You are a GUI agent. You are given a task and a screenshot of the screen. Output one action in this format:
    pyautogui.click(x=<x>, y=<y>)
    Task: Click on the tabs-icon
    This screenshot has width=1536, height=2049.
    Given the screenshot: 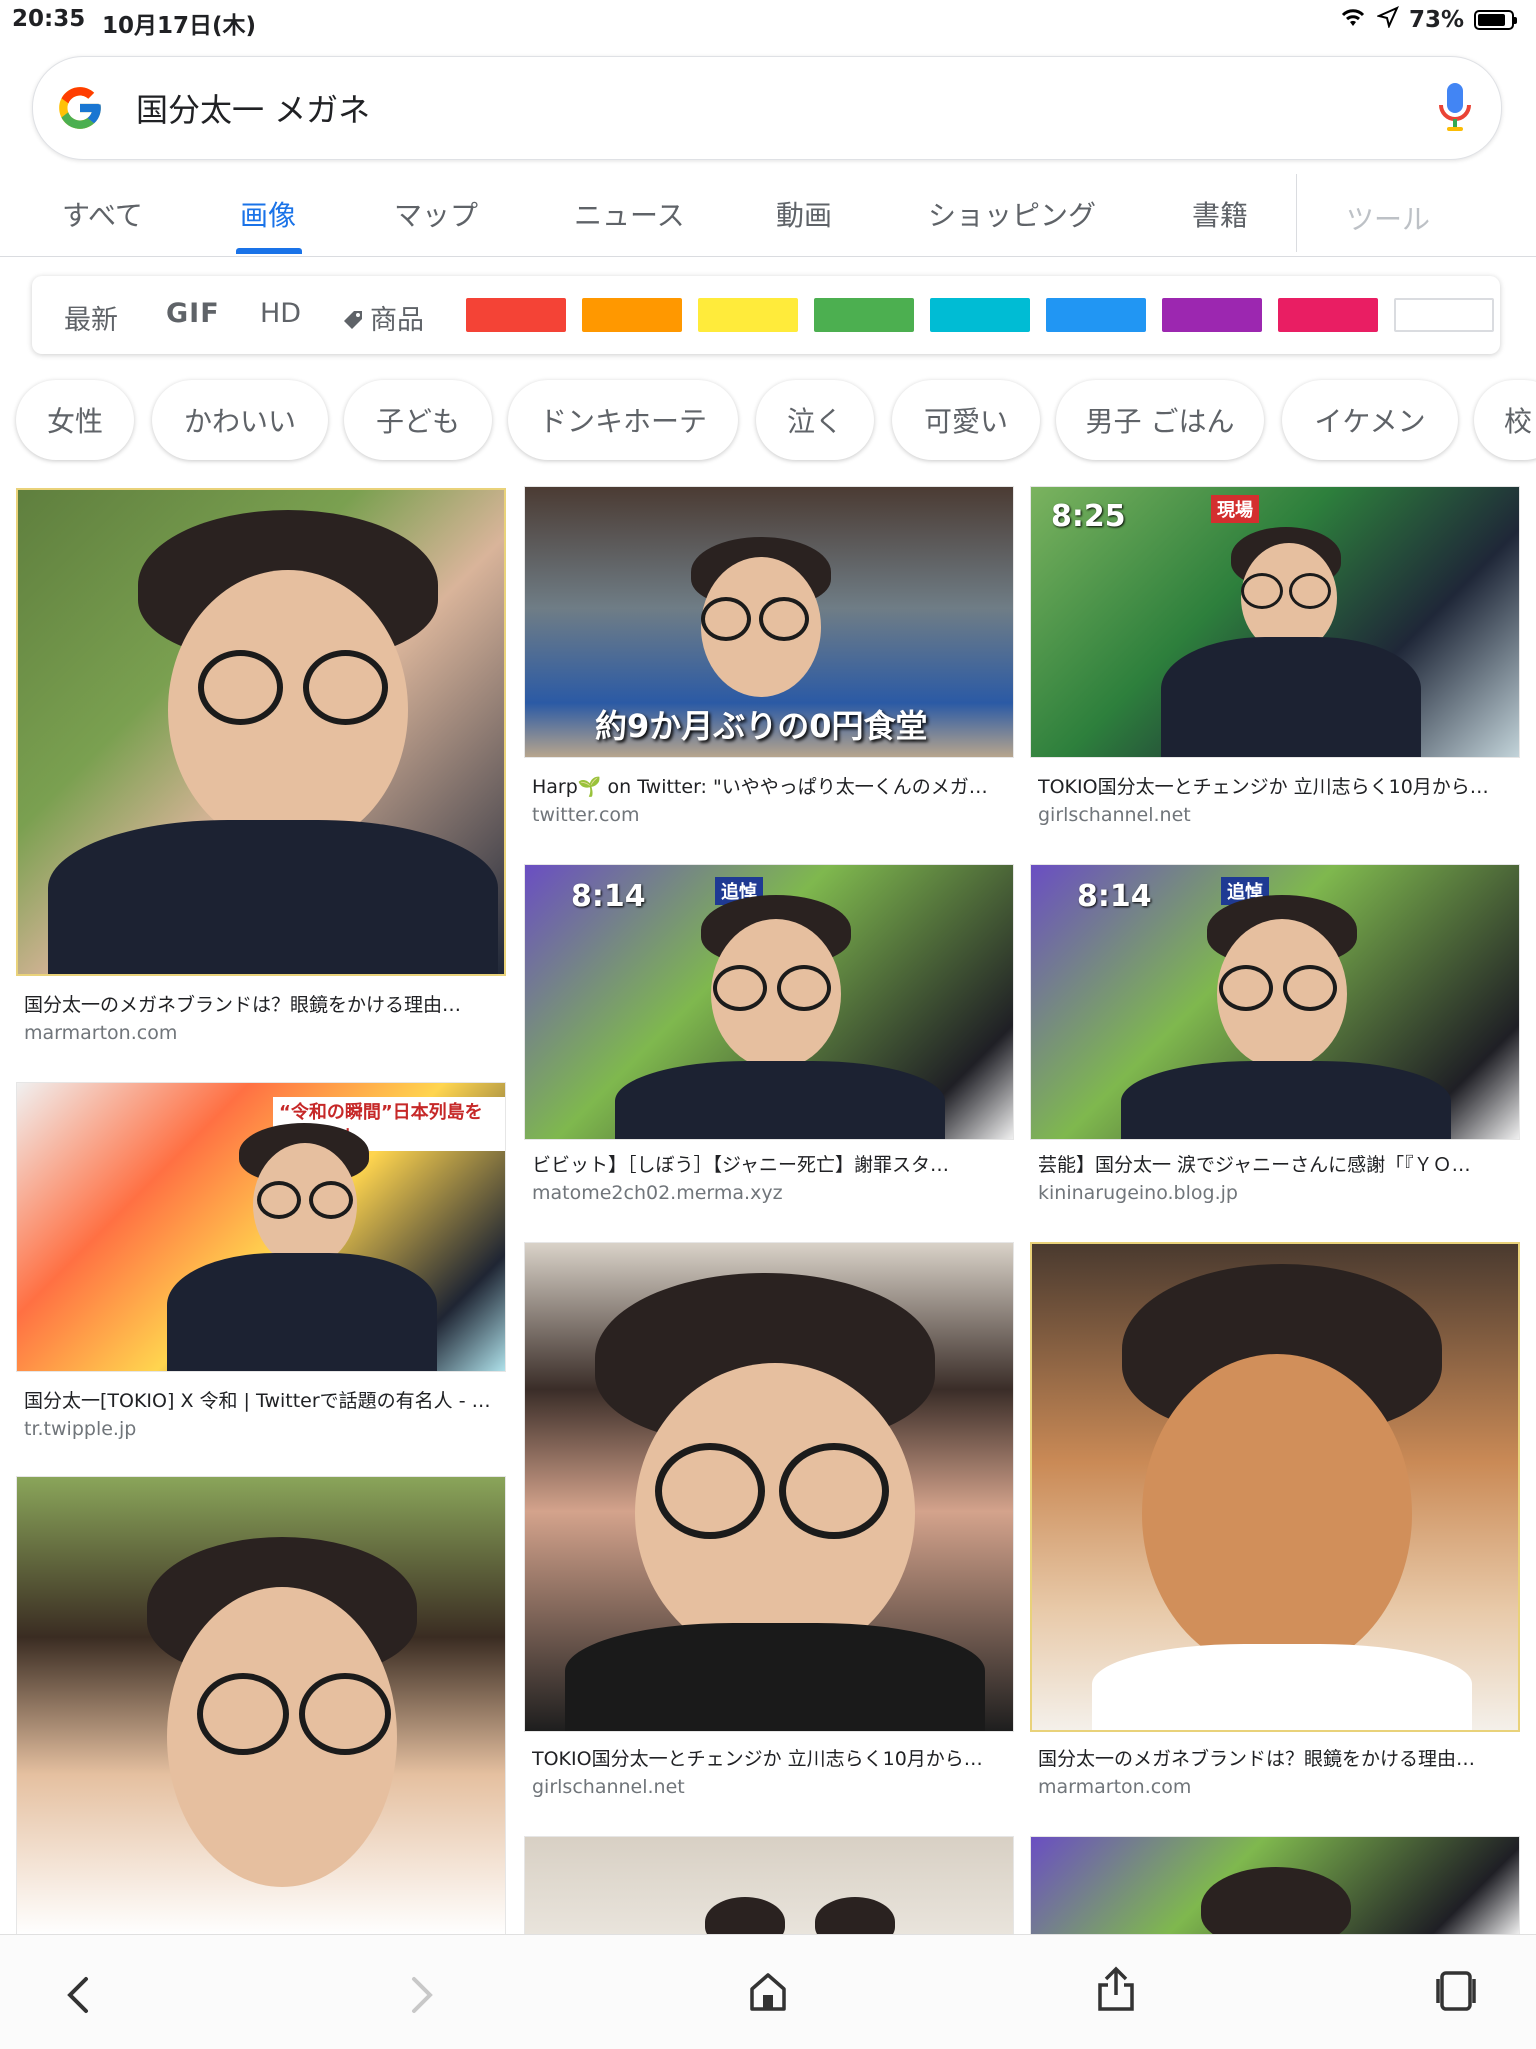 What is the action you would take?
    pyautogui.click(x=1456, y=1993)
    